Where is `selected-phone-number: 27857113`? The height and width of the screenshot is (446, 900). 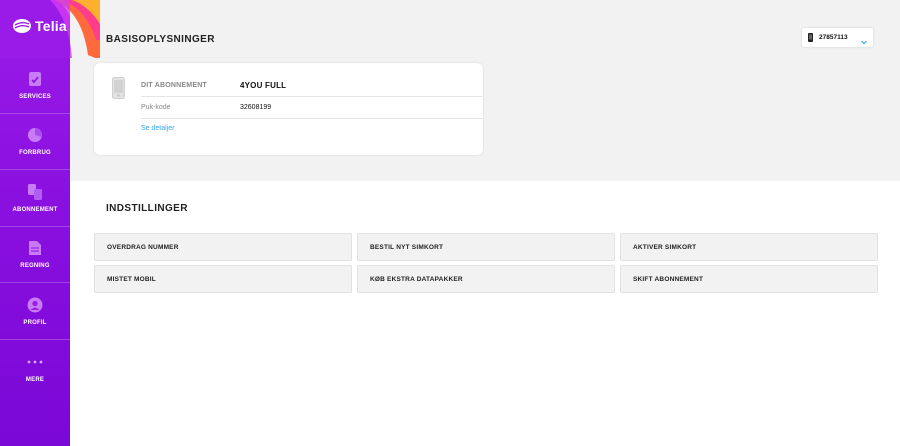 selected-phone-number: 27857113 is located at coordinates (833, 37).